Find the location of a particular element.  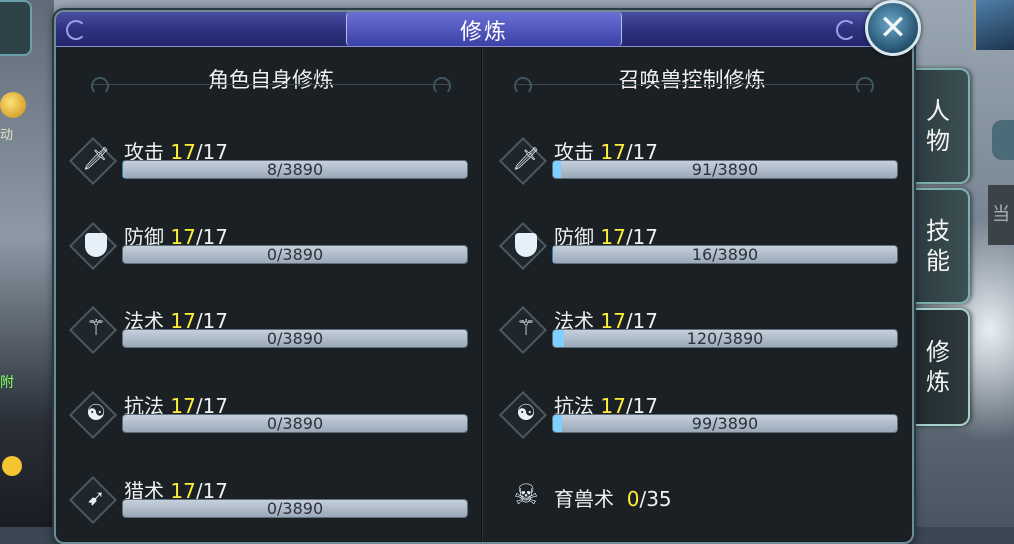

pet-defense-row: 防御 17/17 16/3890 is located at coordinates (702, 246).